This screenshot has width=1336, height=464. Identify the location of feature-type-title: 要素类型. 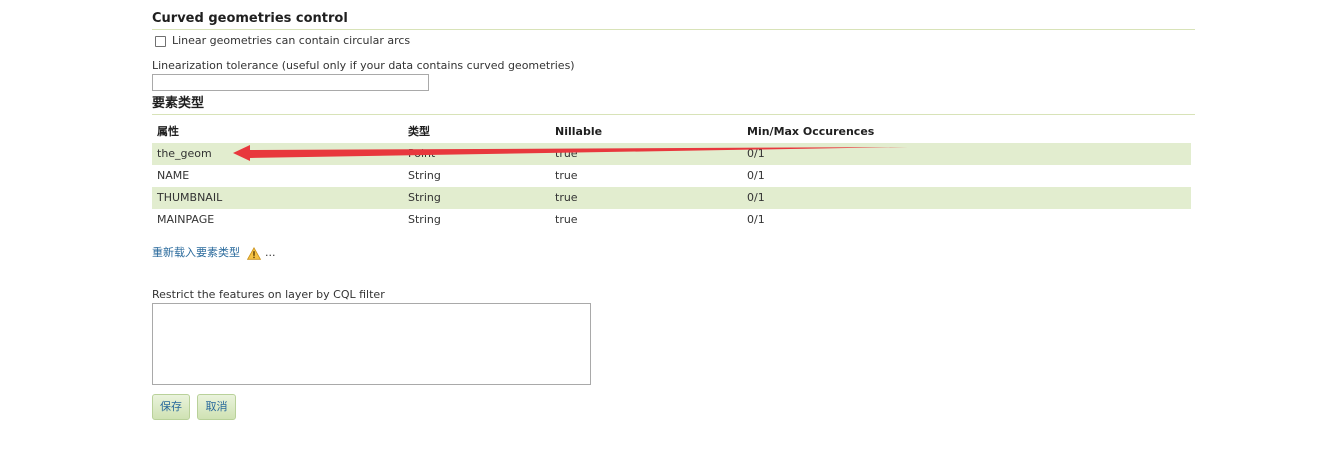
(673, 105).